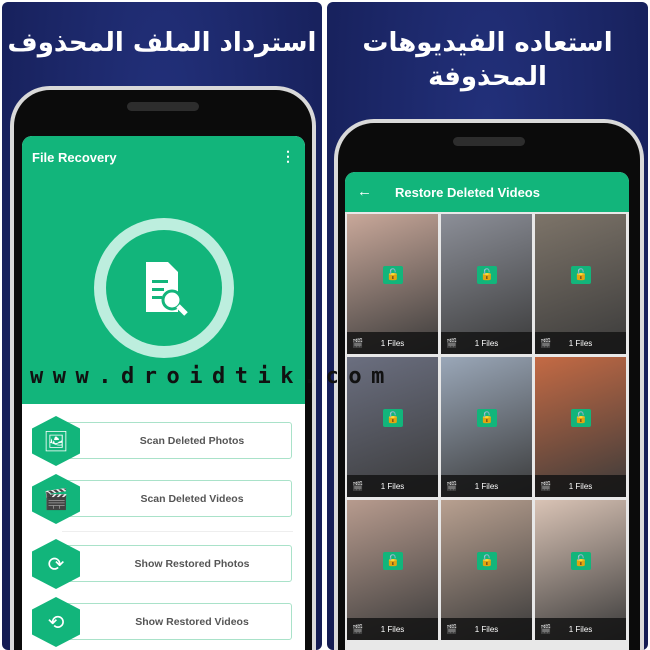  Describe the element at coordinates (487, 77) in the screenshot. I see `right-panel-title-line2: المحذوفة` at that location.